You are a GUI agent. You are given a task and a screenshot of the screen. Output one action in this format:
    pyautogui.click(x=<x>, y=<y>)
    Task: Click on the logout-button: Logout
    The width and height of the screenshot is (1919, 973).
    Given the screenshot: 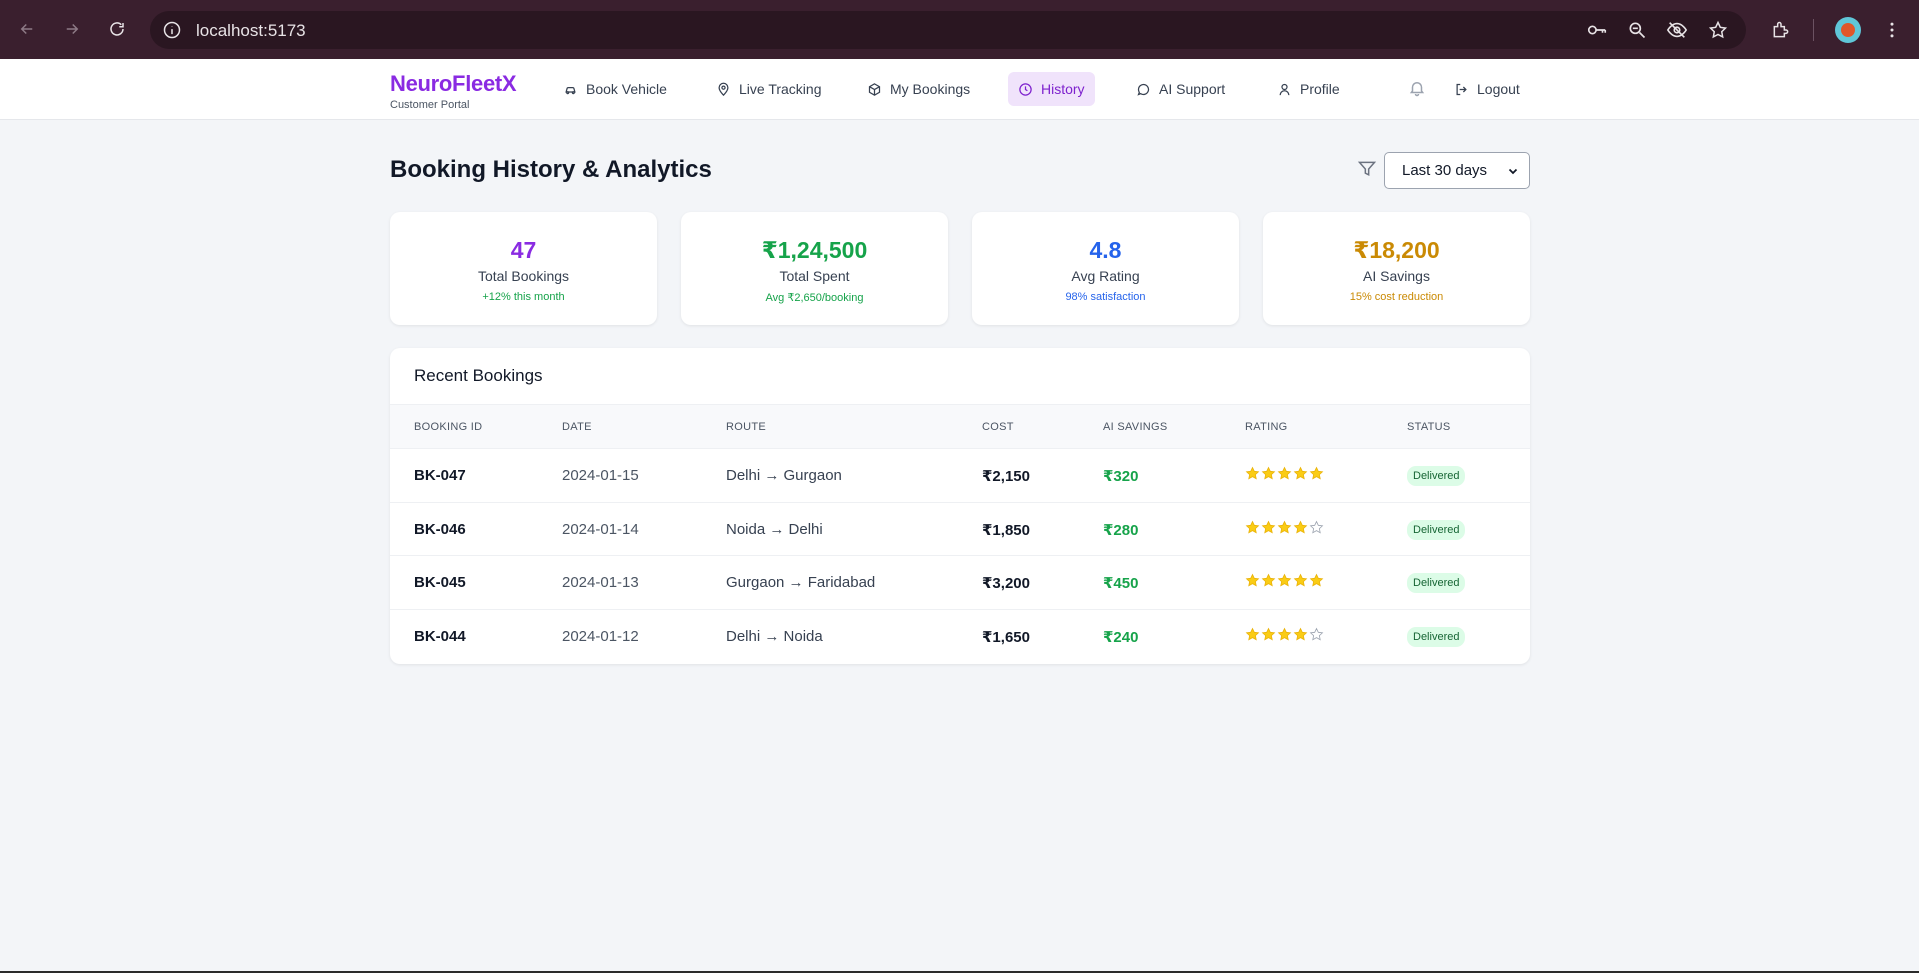 What is the action you would take?
    pyautogui.click(x=1487, y=89)
    